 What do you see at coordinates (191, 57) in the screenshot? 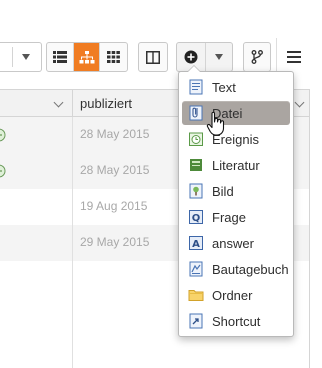
I see `plus-circle-icon` at bounding box center [191, 57].